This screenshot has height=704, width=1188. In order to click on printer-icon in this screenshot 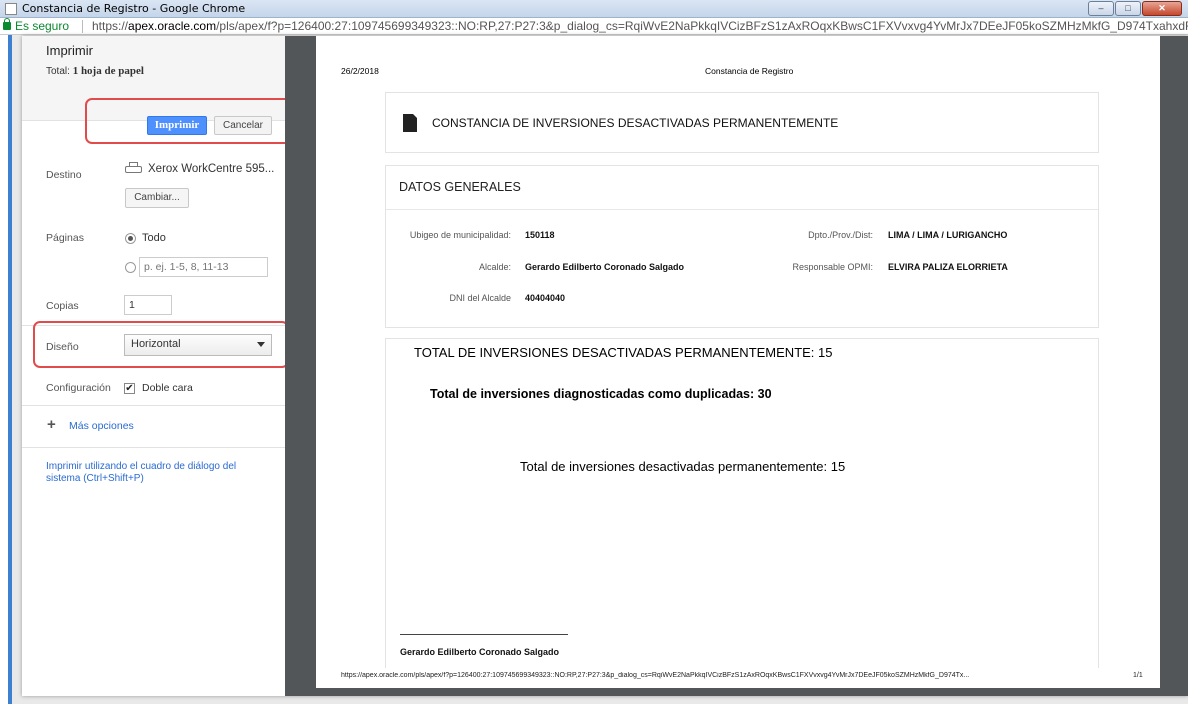, I will do `click(133, 169)`.